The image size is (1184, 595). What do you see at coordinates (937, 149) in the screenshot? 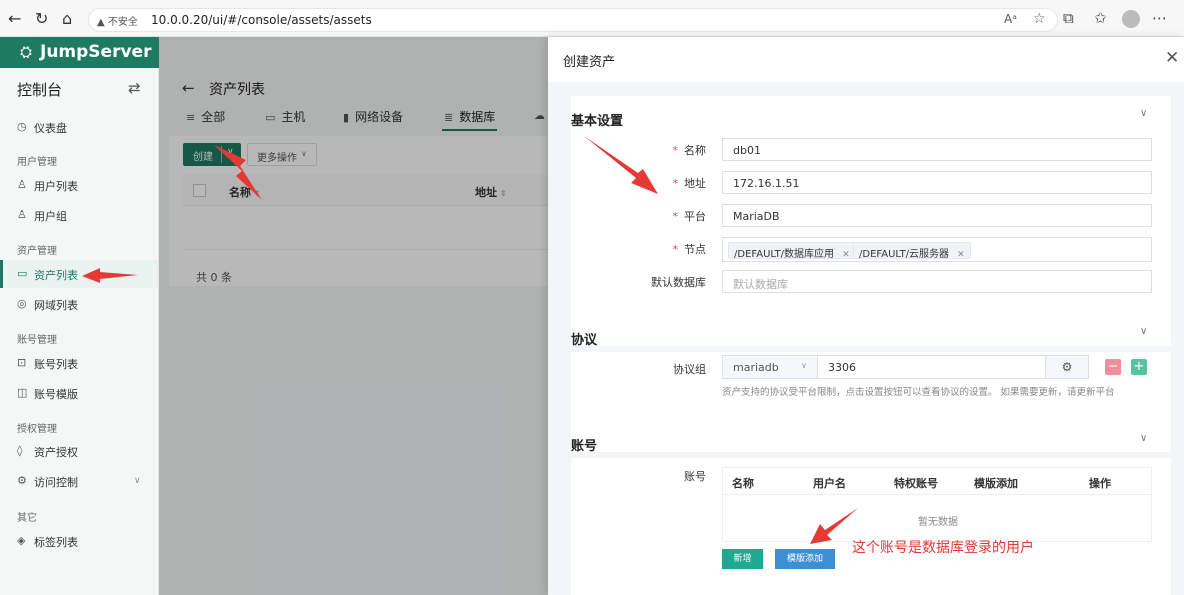
I see `name-input: db01` at bounding box center [937, 149].